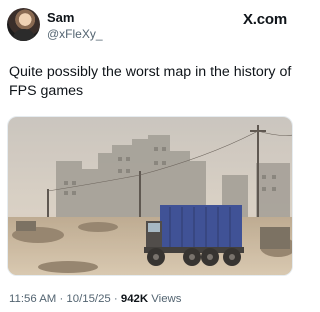 The image size is (320, 312). I want to click on views-count: 942K, so click(134, 299).